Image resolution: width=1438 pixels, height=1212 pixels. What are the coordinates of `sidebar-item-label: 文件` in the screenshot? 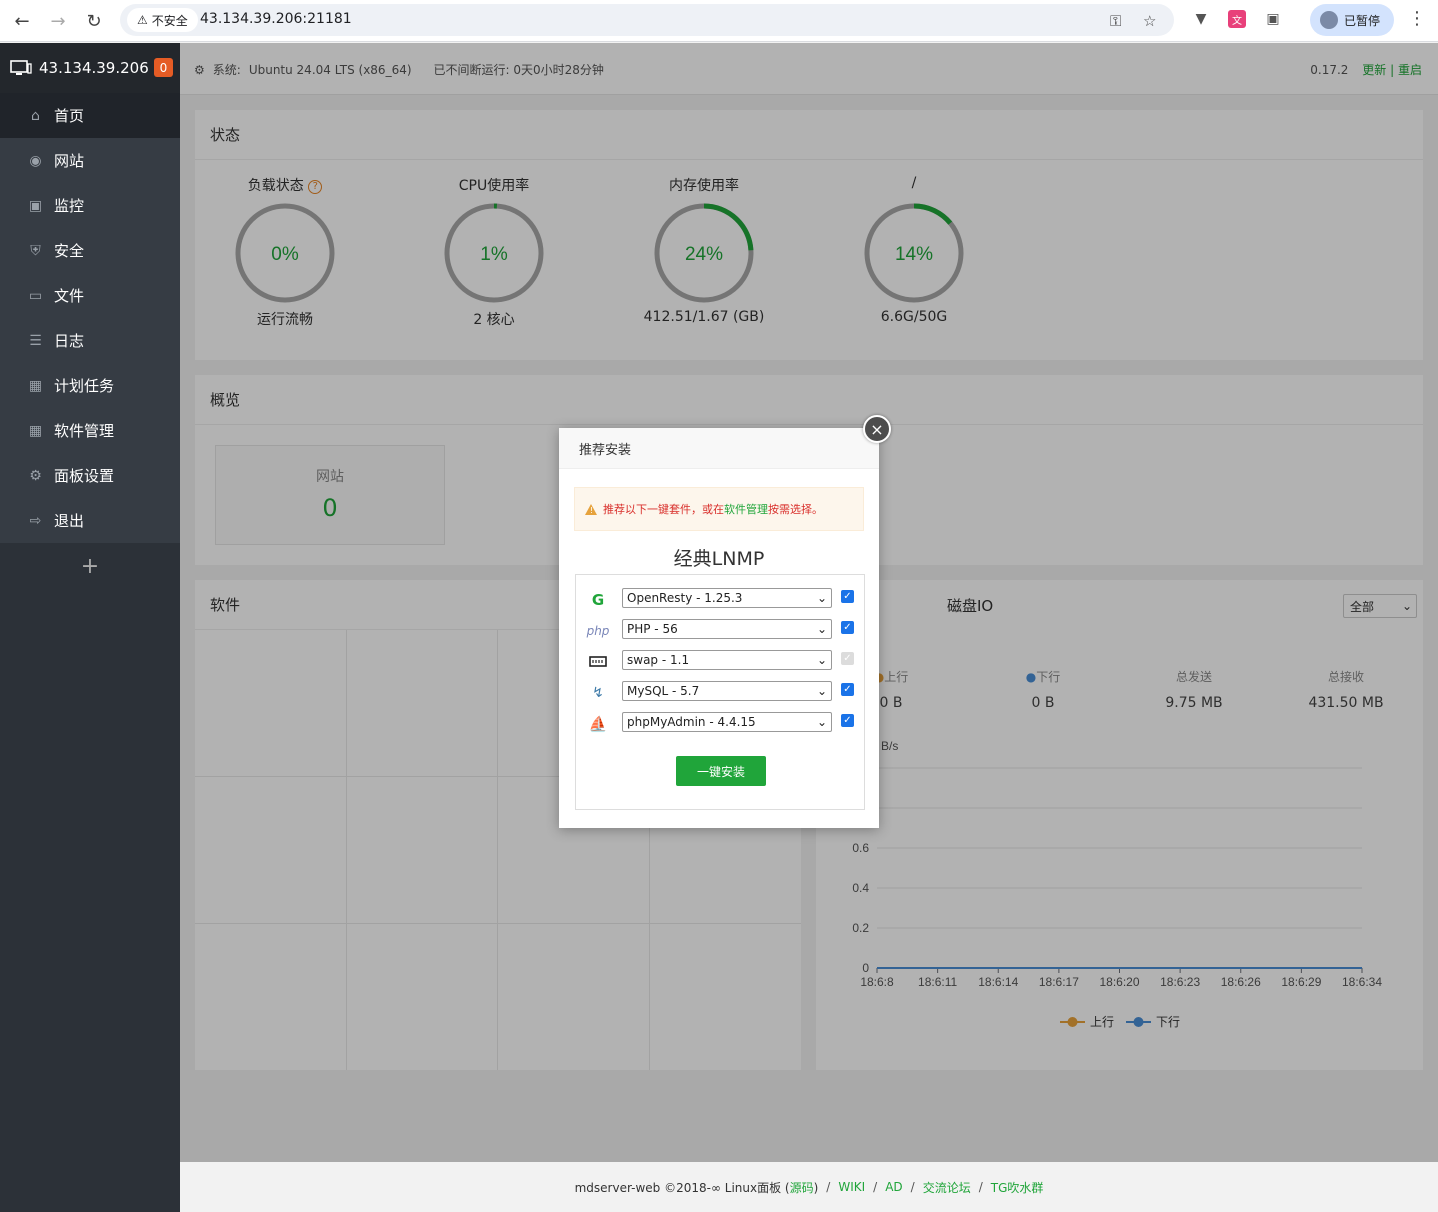 It's located at (69, 296).